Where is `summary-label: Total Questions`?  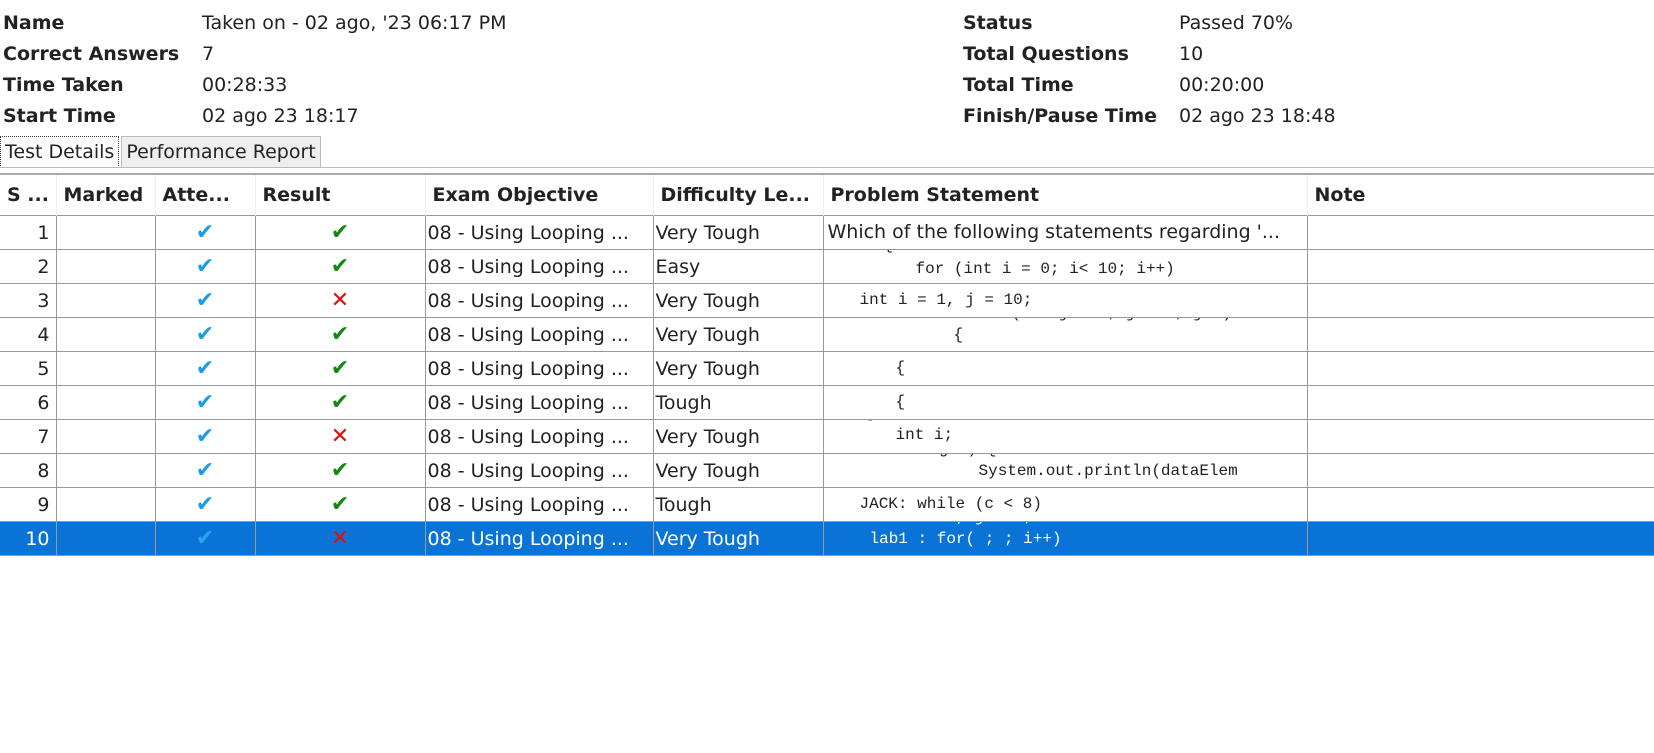
summary-label: Total Questions is located at coordinates (1046, 54).